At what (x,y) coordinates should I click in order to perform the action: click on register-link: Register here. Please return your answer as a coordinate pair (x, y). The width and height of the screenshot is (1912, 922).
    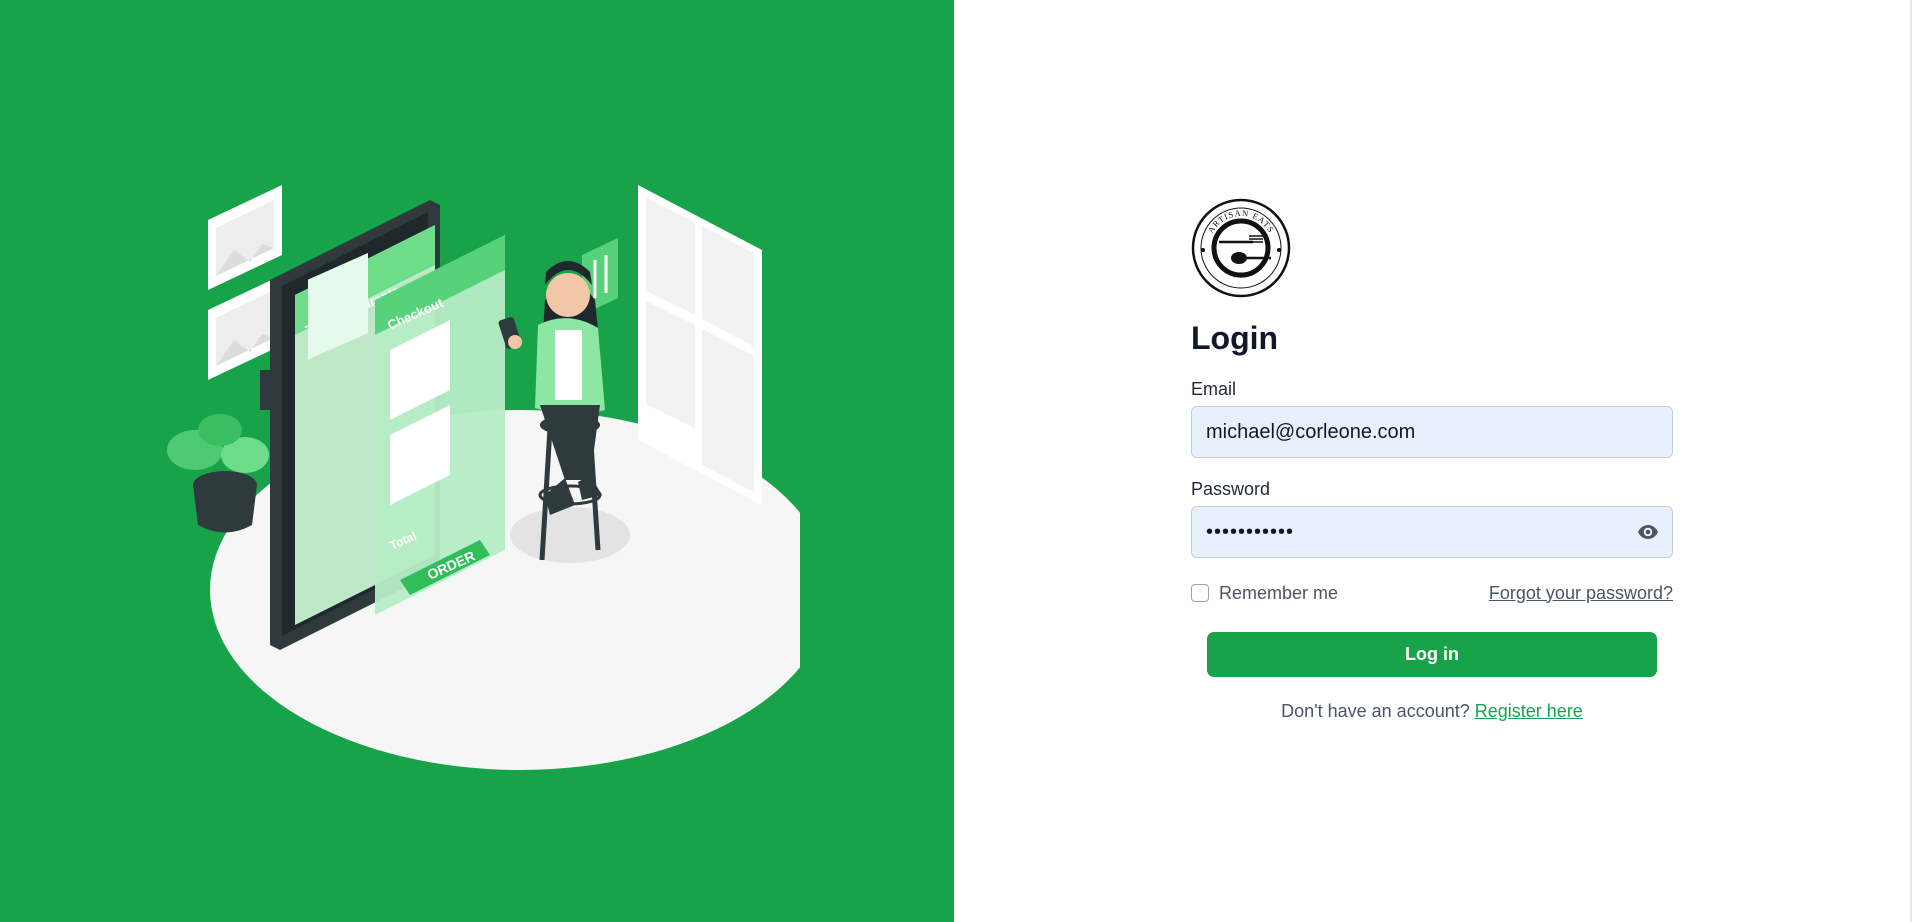
    Looking at the image, I should click on (1529, 711).